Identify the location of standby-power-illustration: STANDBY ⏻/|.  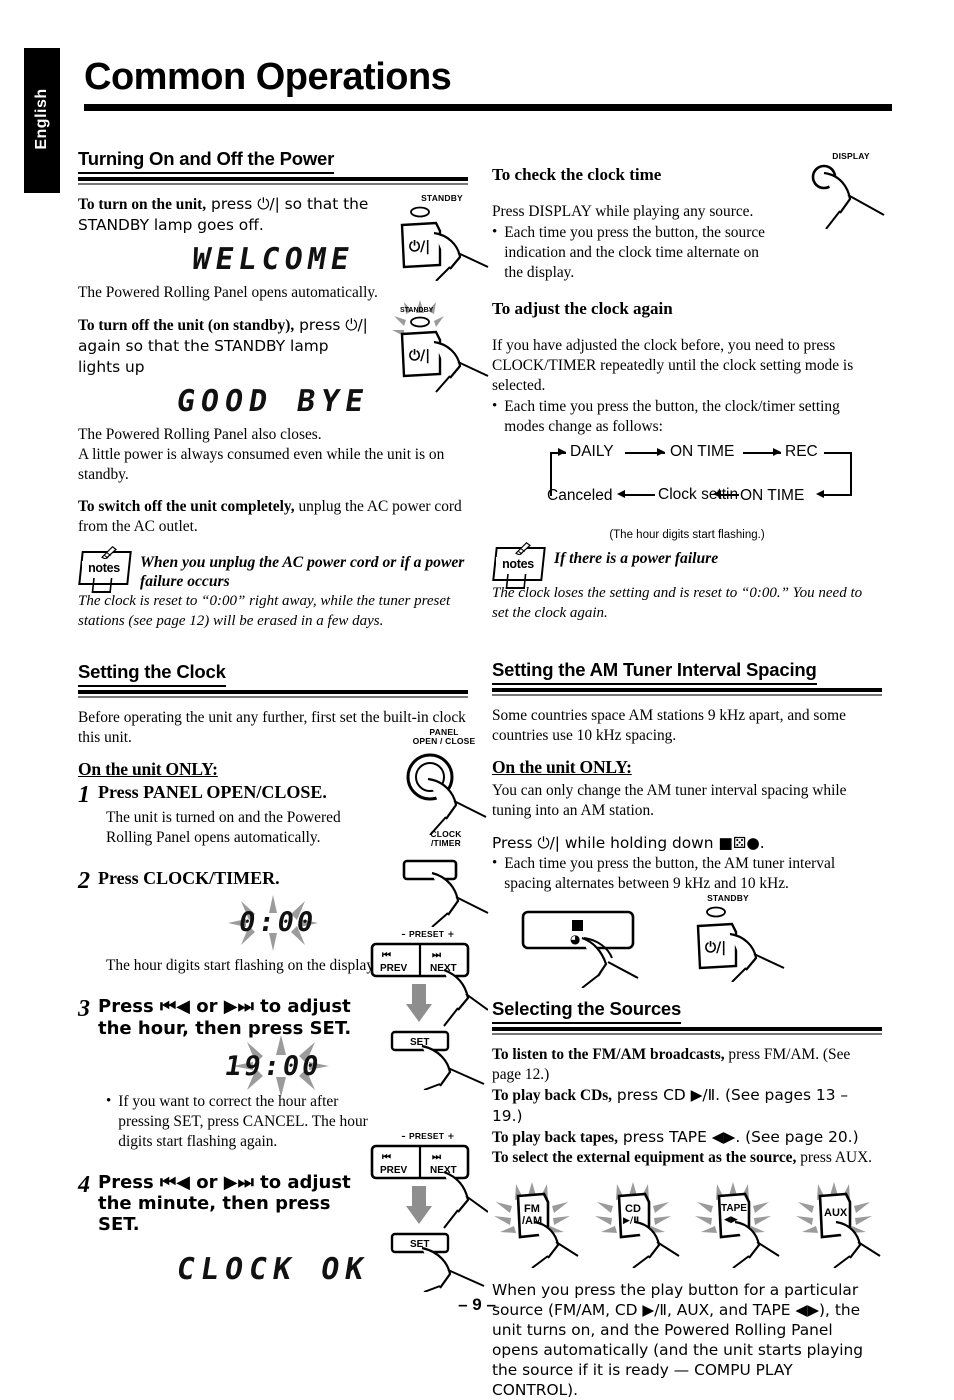
(736, 939).